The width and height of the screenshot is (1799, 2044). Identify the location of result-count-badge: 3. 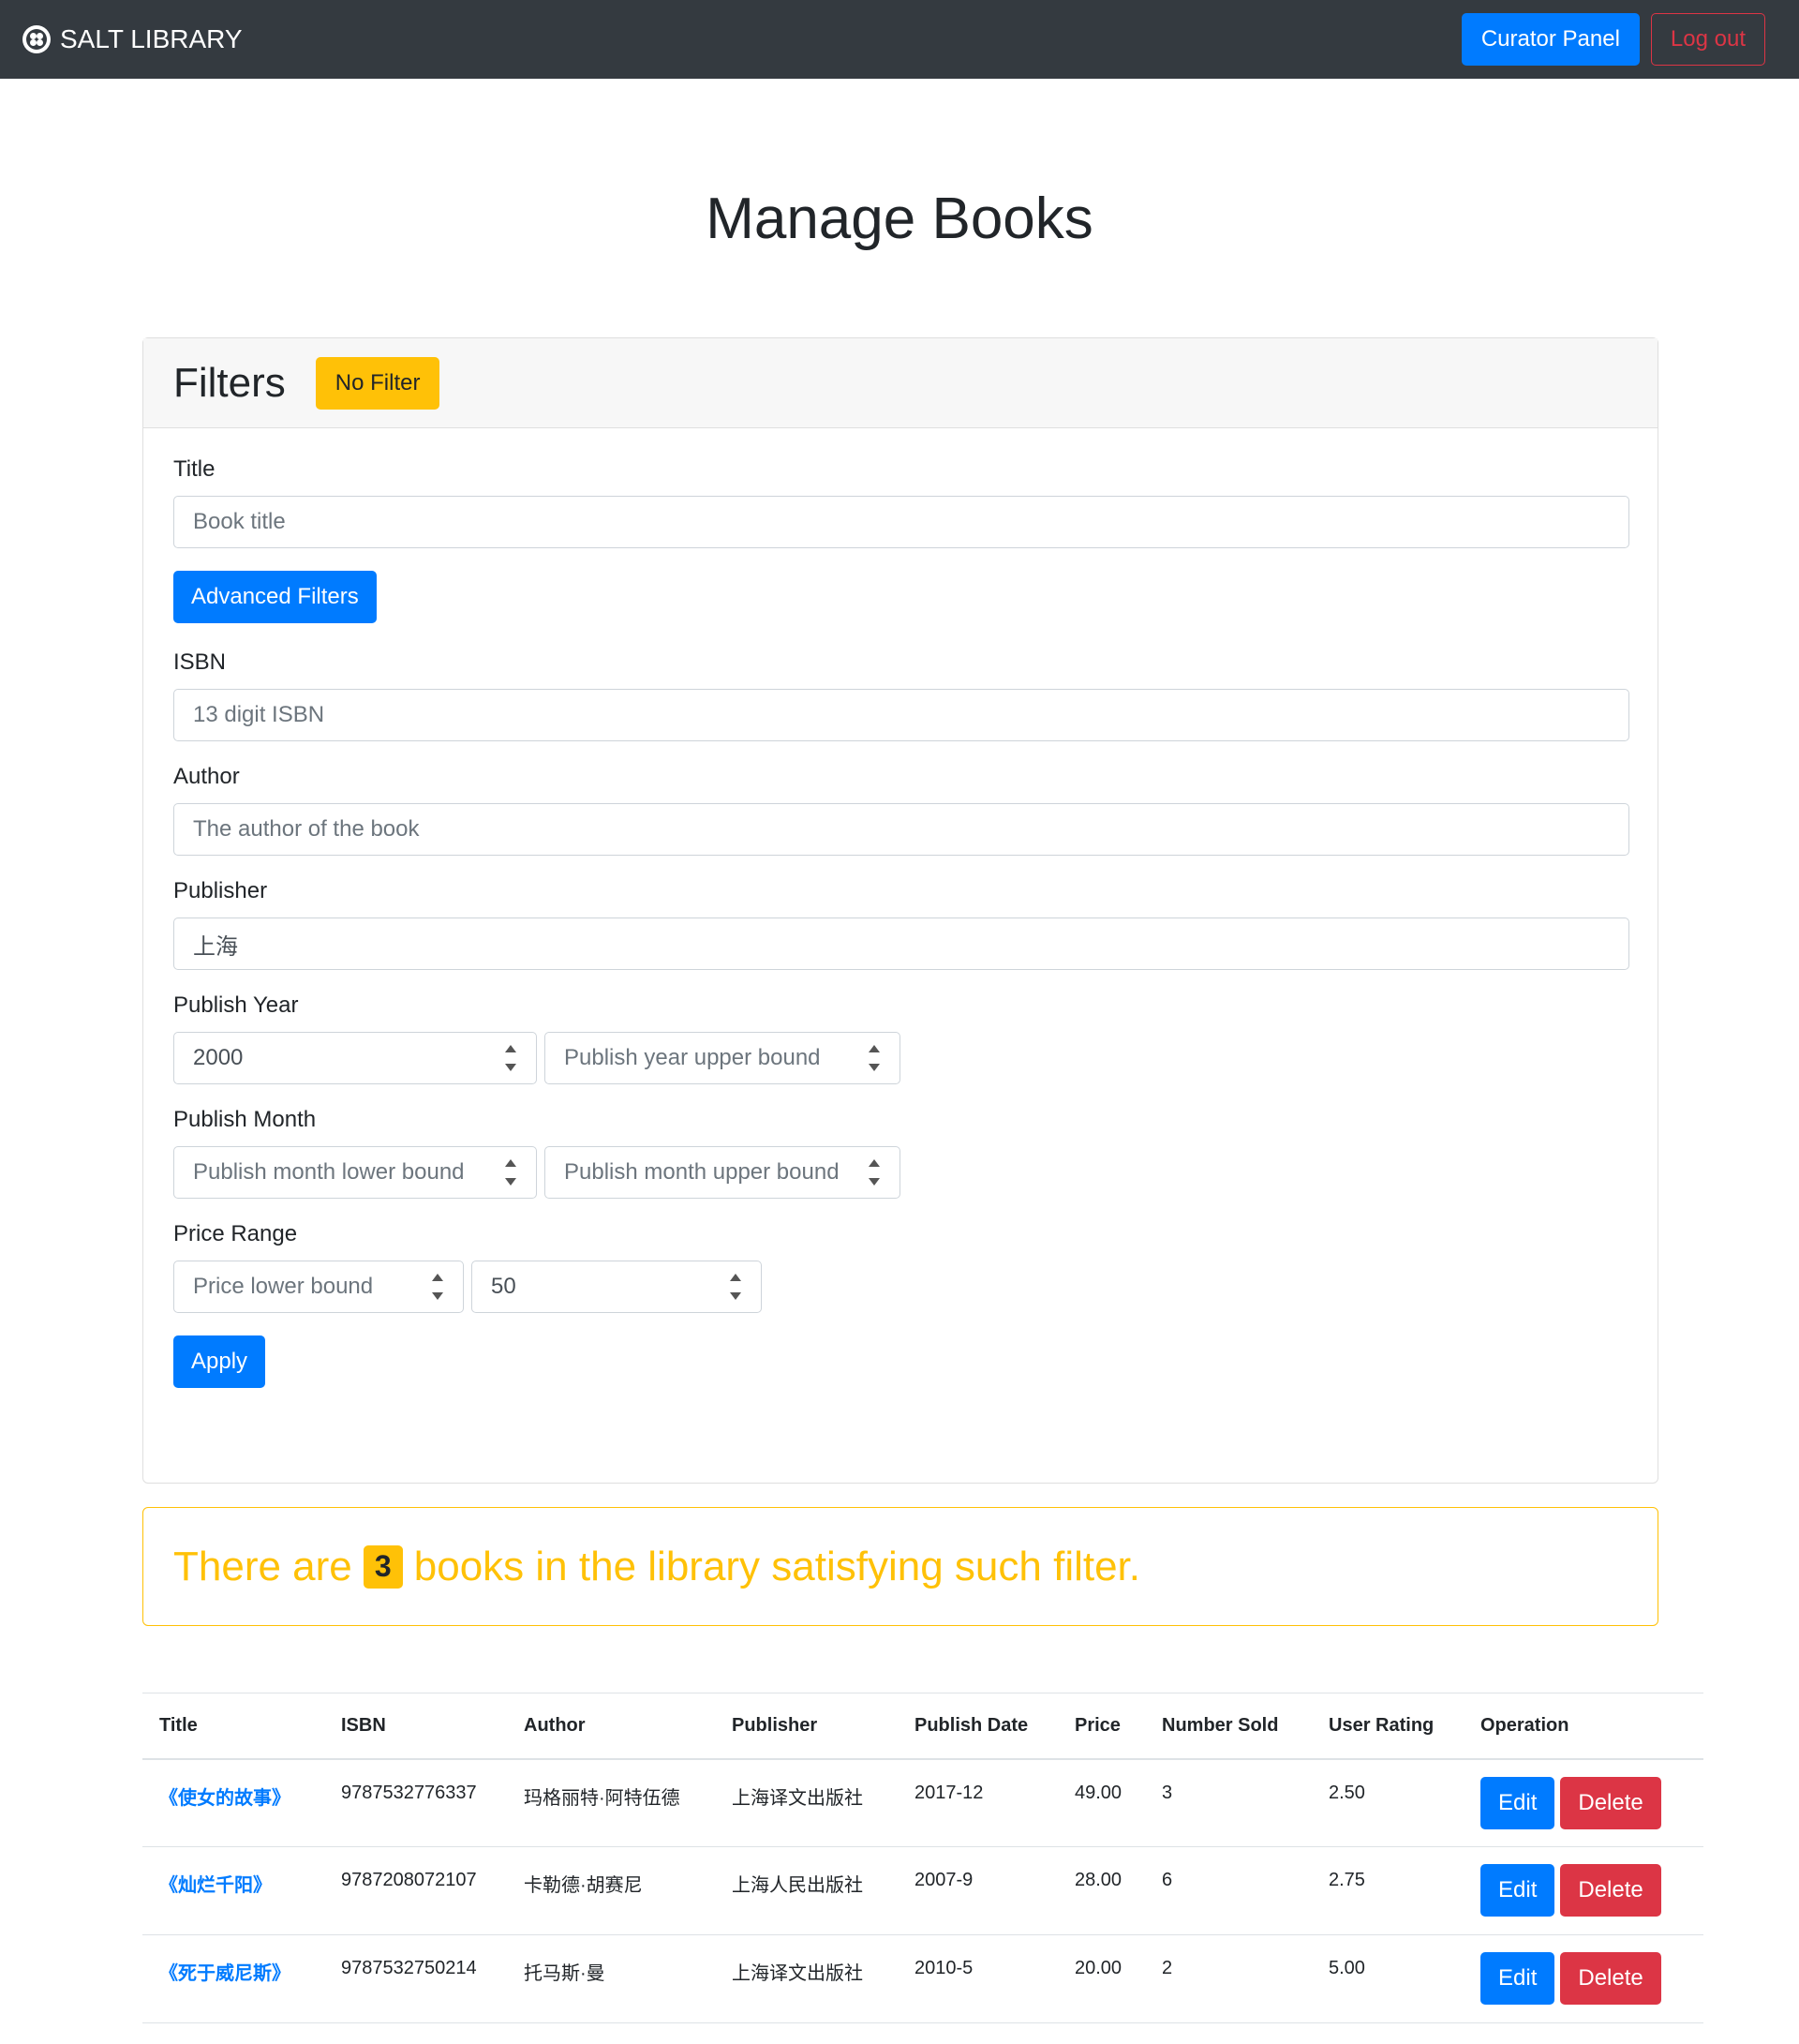
(383, 1566).